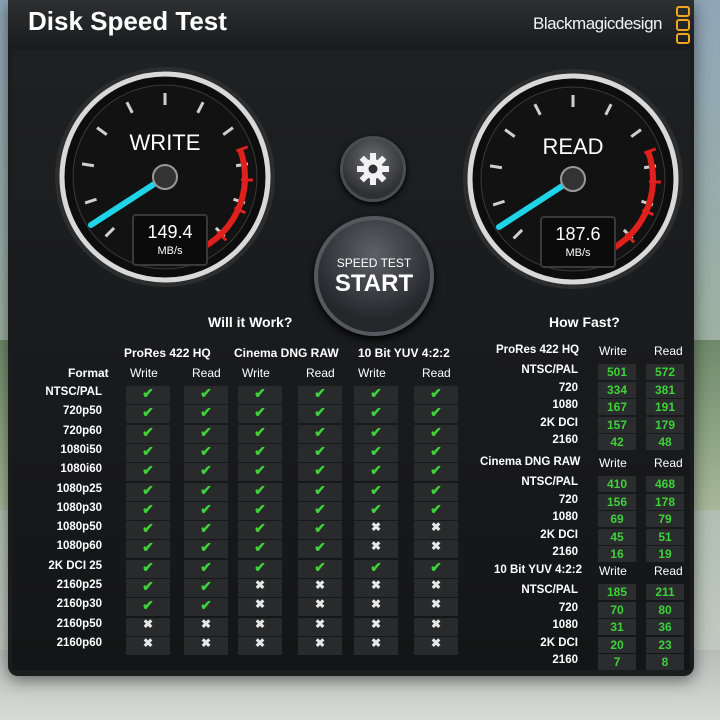  What do you see at coordinates (88, 373) in the screenshot?
I see `will-it-work-format-header: Format` at bounding box center [88, 373].